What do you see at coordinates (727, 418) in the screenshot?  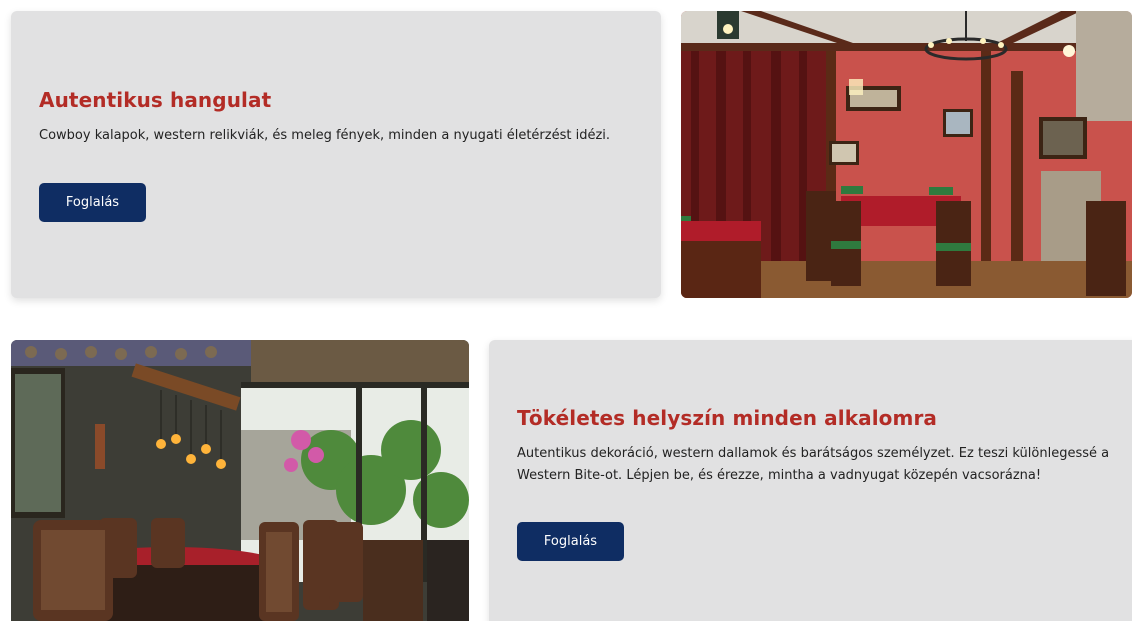 I see `feature-title: Tökéletes helyszín minden alkalomra` at bounding box center [727, 418].